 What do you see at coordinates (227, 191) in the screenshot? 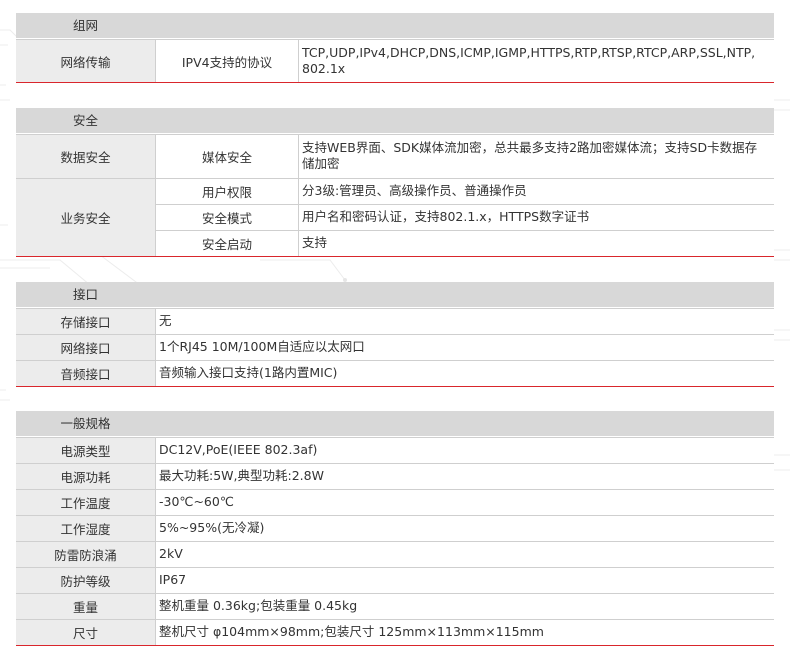
I see `row-sublabel: 用户权限` at bounding box center [227, 191].